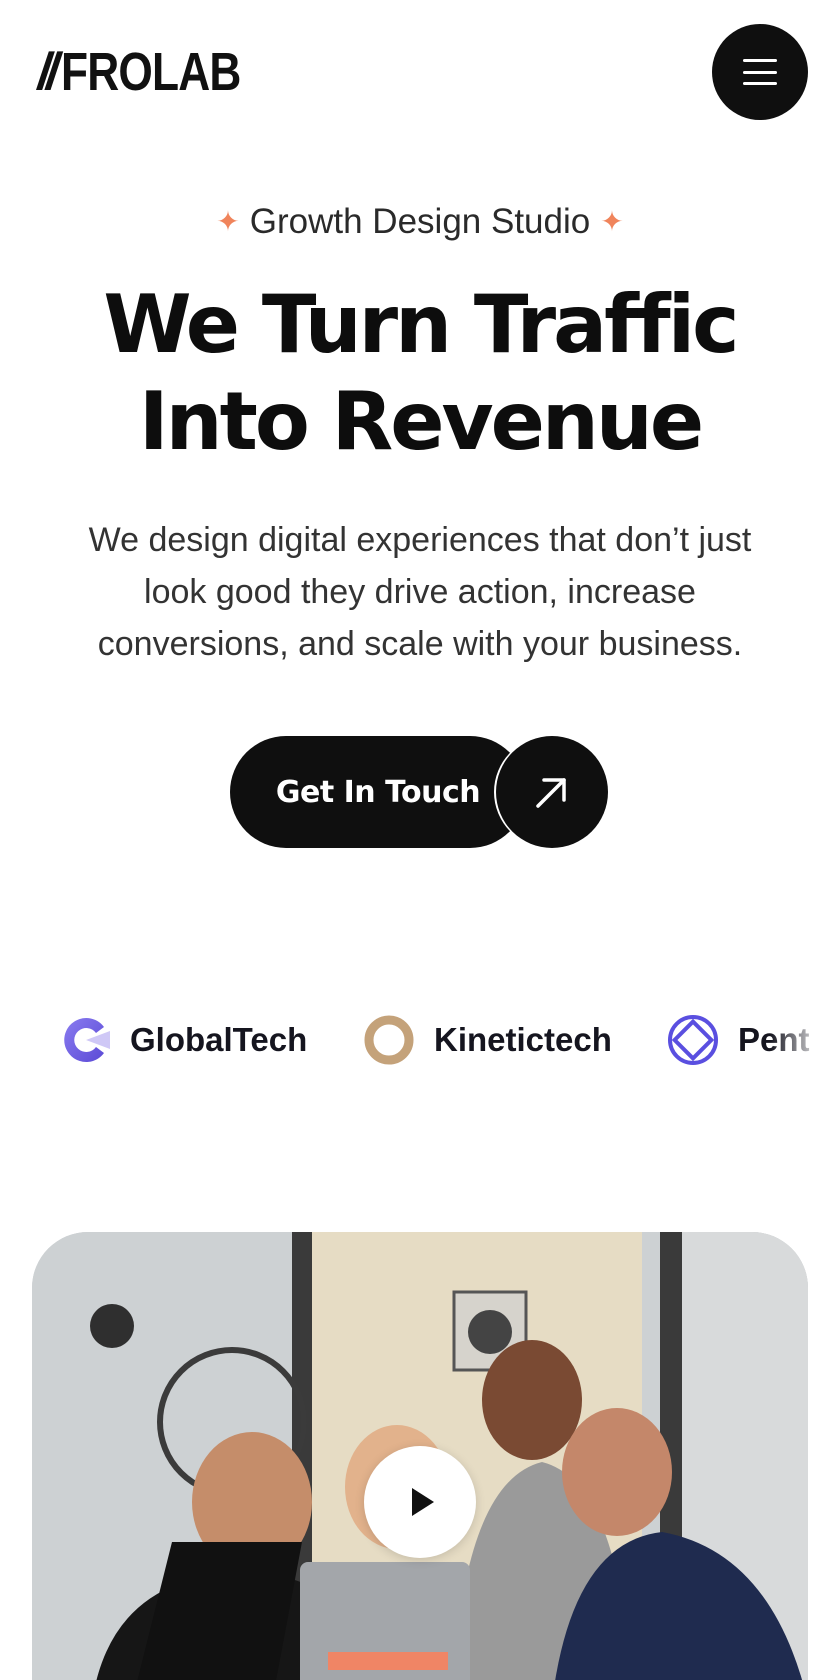 This screenshot has height=1680, width=840. I want to click on arrow-up-right-icon, so click(552, 792).